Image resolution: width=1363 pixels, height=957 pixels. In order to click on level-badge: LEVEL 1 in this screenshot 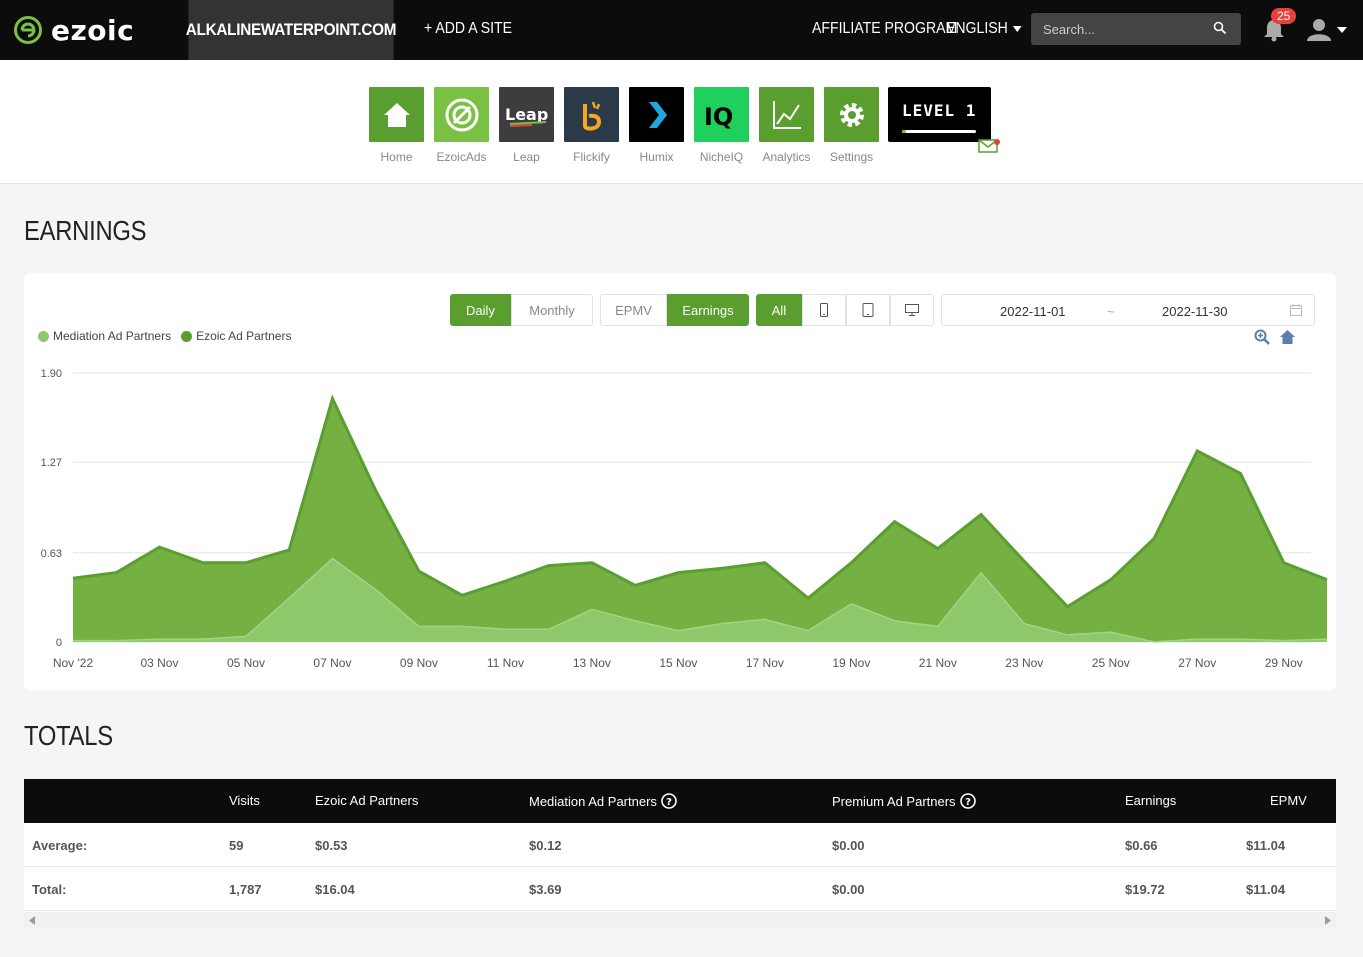, I will do `click(939, 114)`.